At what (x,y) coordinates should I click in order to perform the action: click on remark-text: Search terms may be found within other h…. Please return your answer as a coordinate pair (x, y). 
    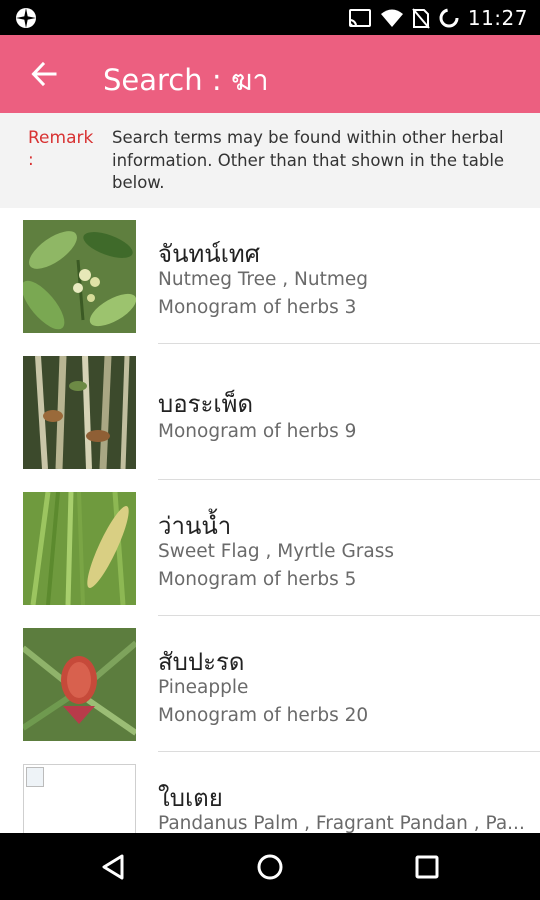
    Looking at the image, I should click on (308, 160).